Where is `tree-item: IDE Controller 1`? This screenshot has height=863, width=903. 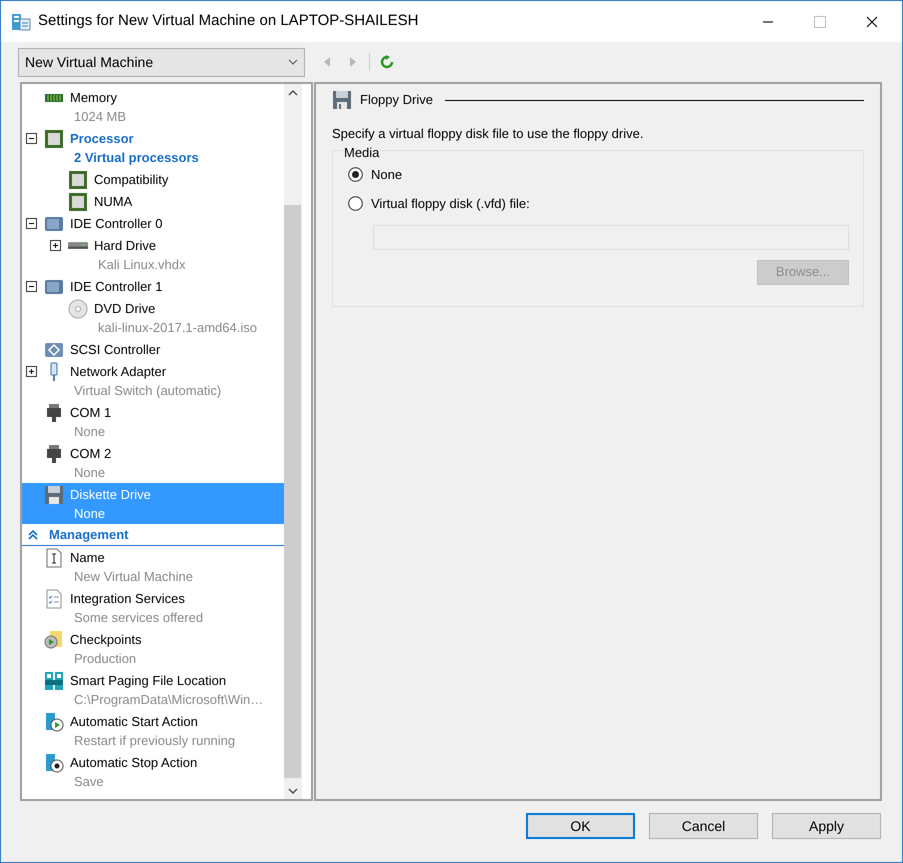
tree-item: IDE Controller 1 is located at coordinates (153, 286).